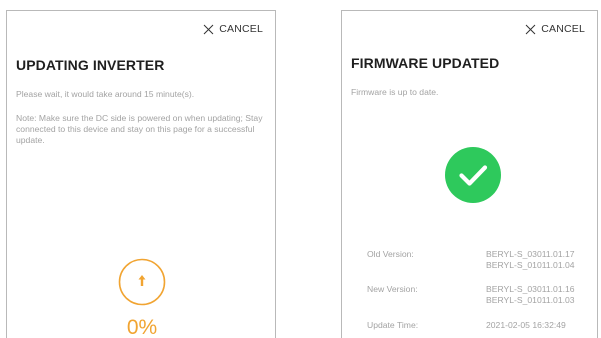 The image size is (601, 338). I want to click on old-version-value: BERYL-S_03011.01.17 BERYL-S_01011.01.04, so click(530, 260).